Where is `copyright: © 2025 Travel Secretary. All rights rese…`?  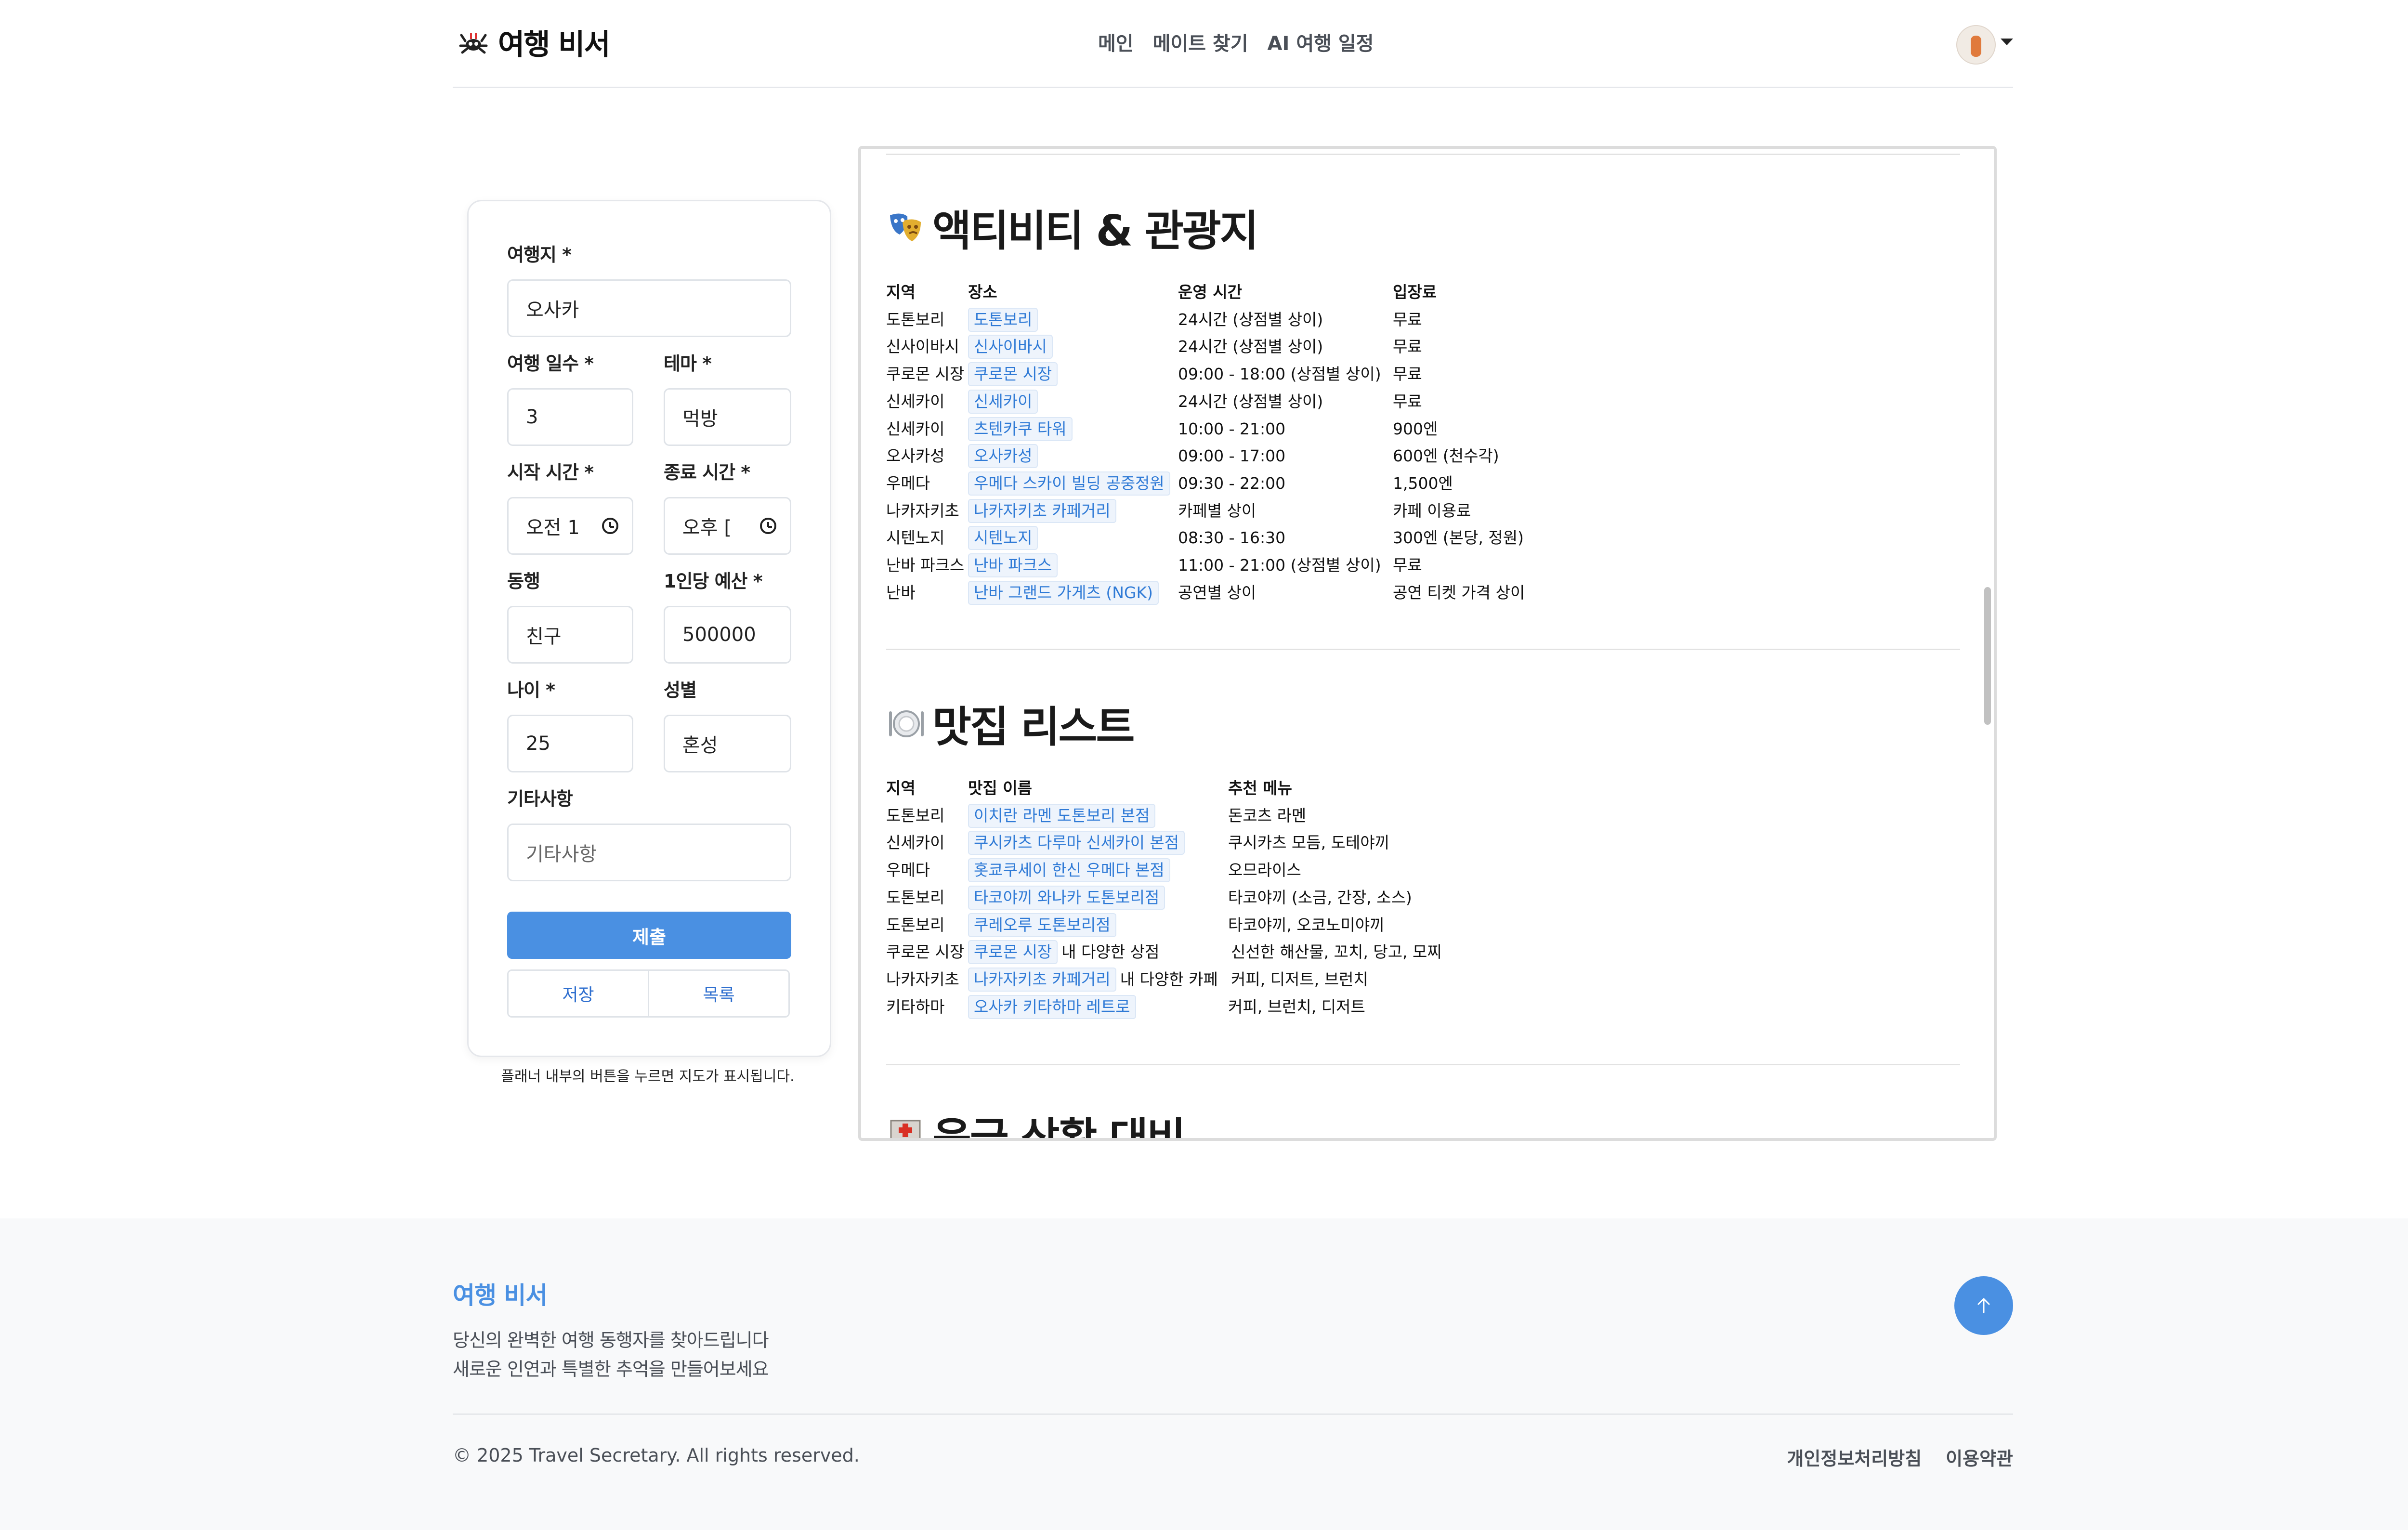 copyright: © 2025 Travel Secretary. All rights rese… is located at coordinates (656, 1456).